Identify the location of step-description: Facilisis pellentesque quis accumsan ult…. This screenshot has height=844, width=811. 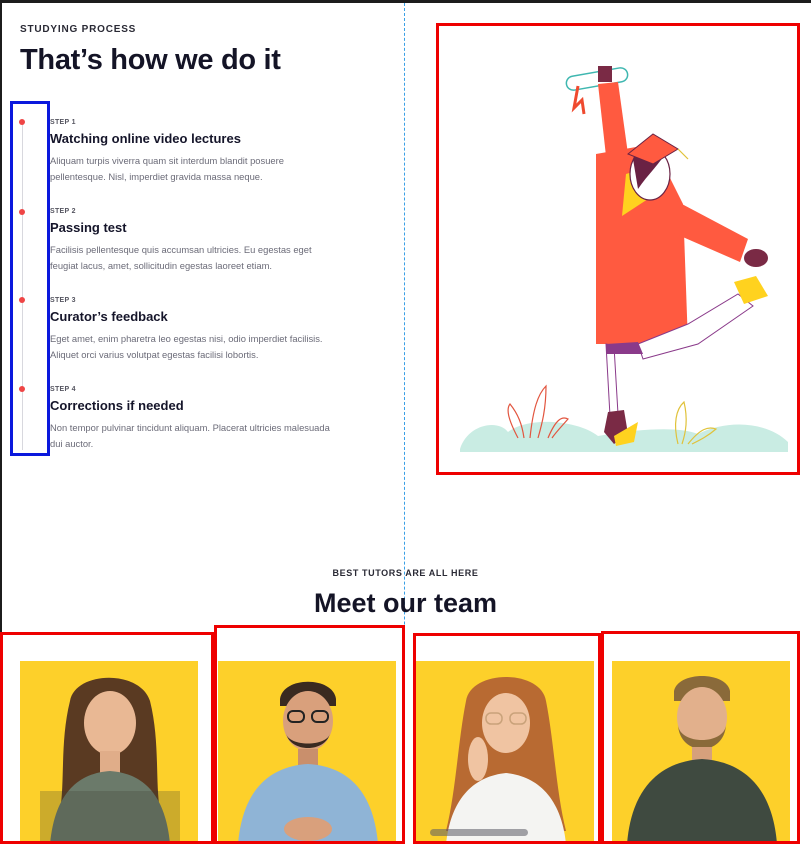
(181, 257).